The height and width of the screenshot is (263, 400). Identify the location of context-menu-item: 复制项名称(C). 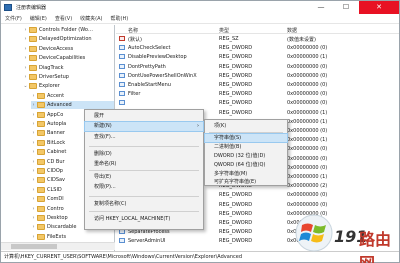
(144, 204).